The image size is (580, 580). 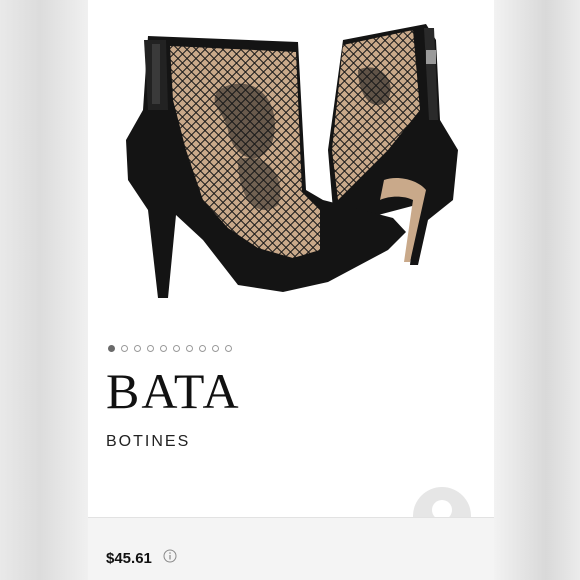 I want to click on brand-name: BATA, so click(x=173, y=391).